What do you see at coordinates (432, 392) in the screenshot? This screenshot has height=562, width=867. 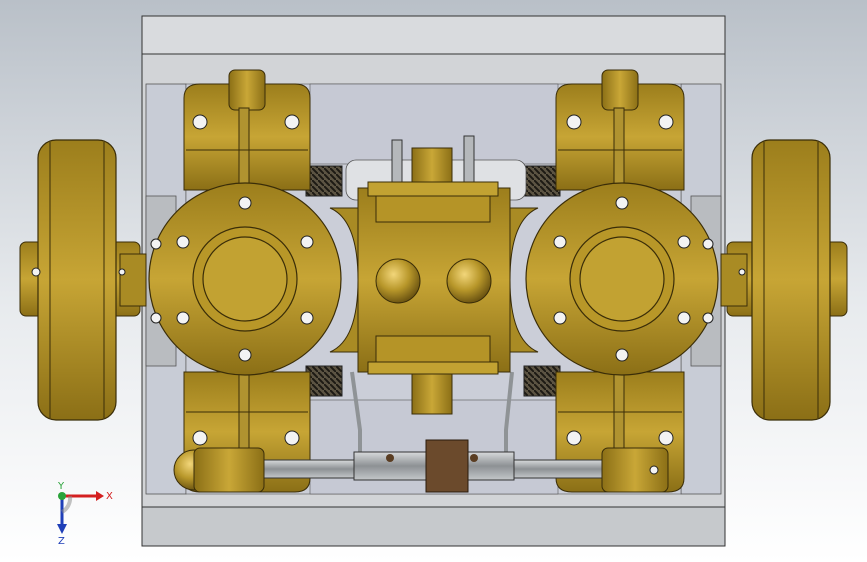 I see `exhaust-pipe` at bounding box center [432, 392].